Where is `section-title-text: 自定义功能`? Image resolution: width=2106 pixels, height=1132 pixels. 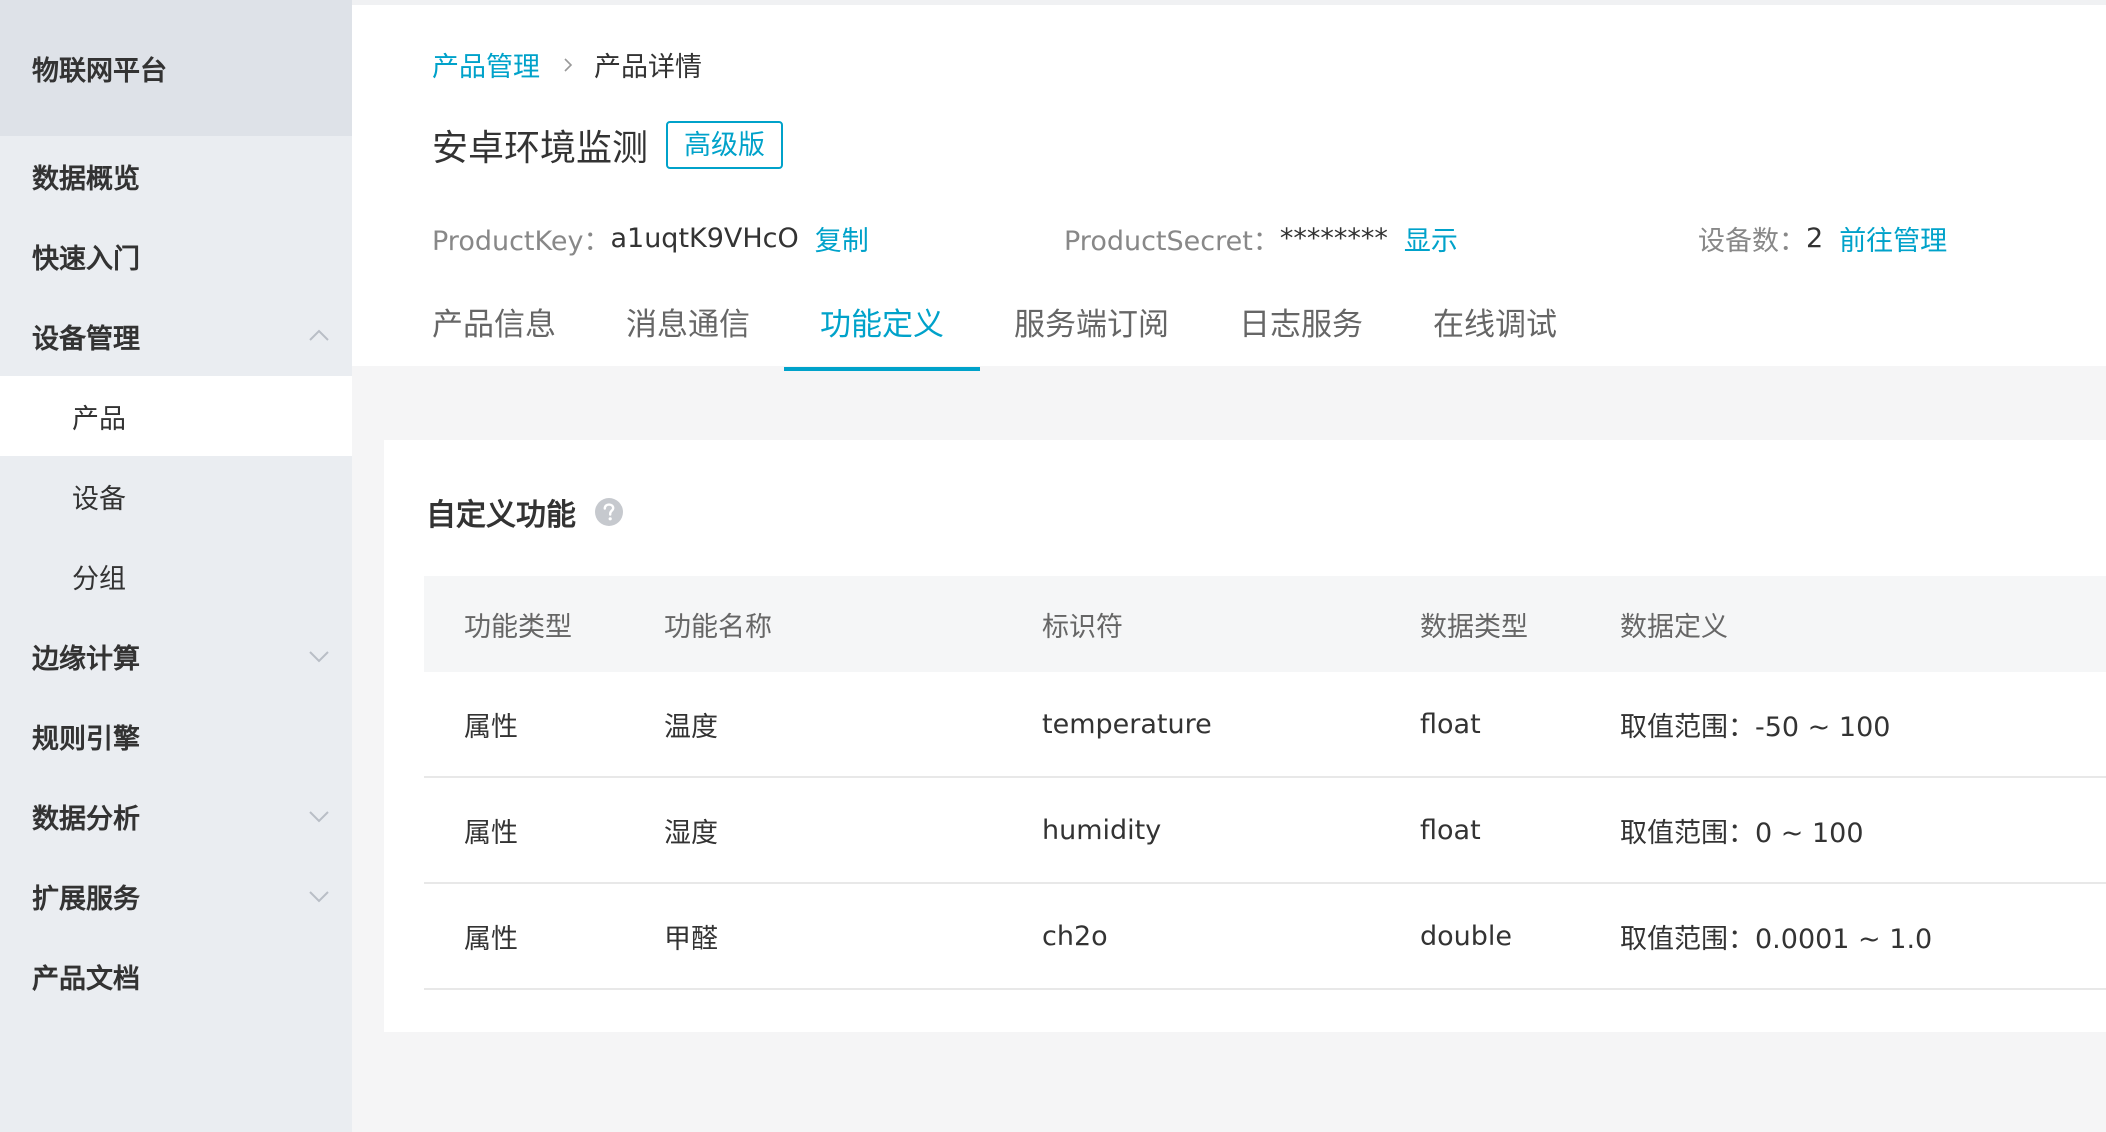
section-title-text: 自定义功能 is located at coordinates (501, 515).